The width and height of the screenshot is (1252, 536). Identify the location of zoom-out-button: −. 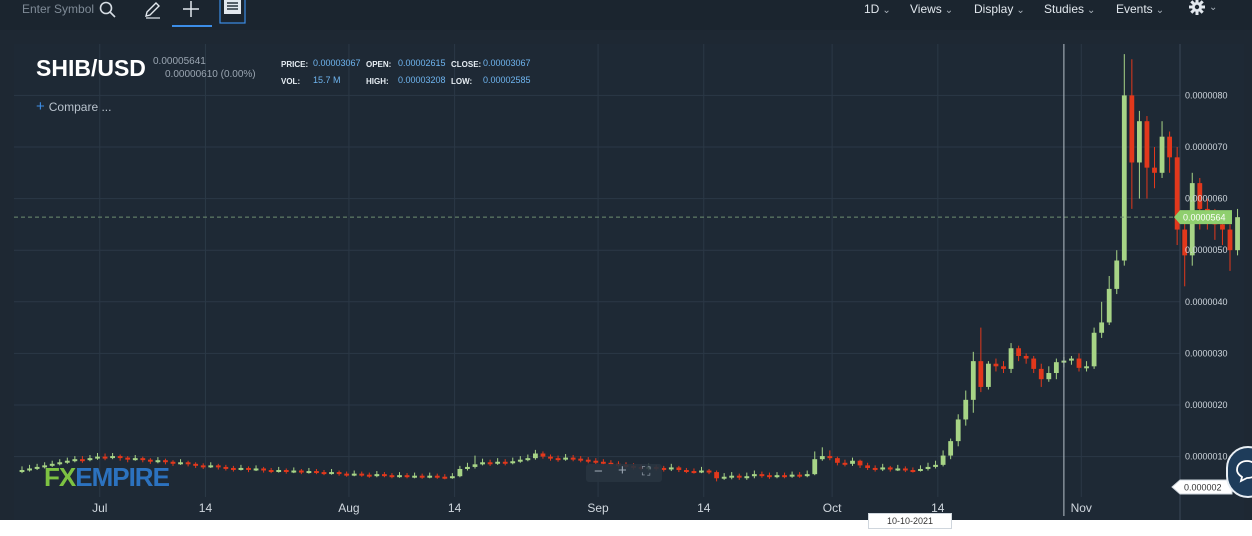
(598, 471).